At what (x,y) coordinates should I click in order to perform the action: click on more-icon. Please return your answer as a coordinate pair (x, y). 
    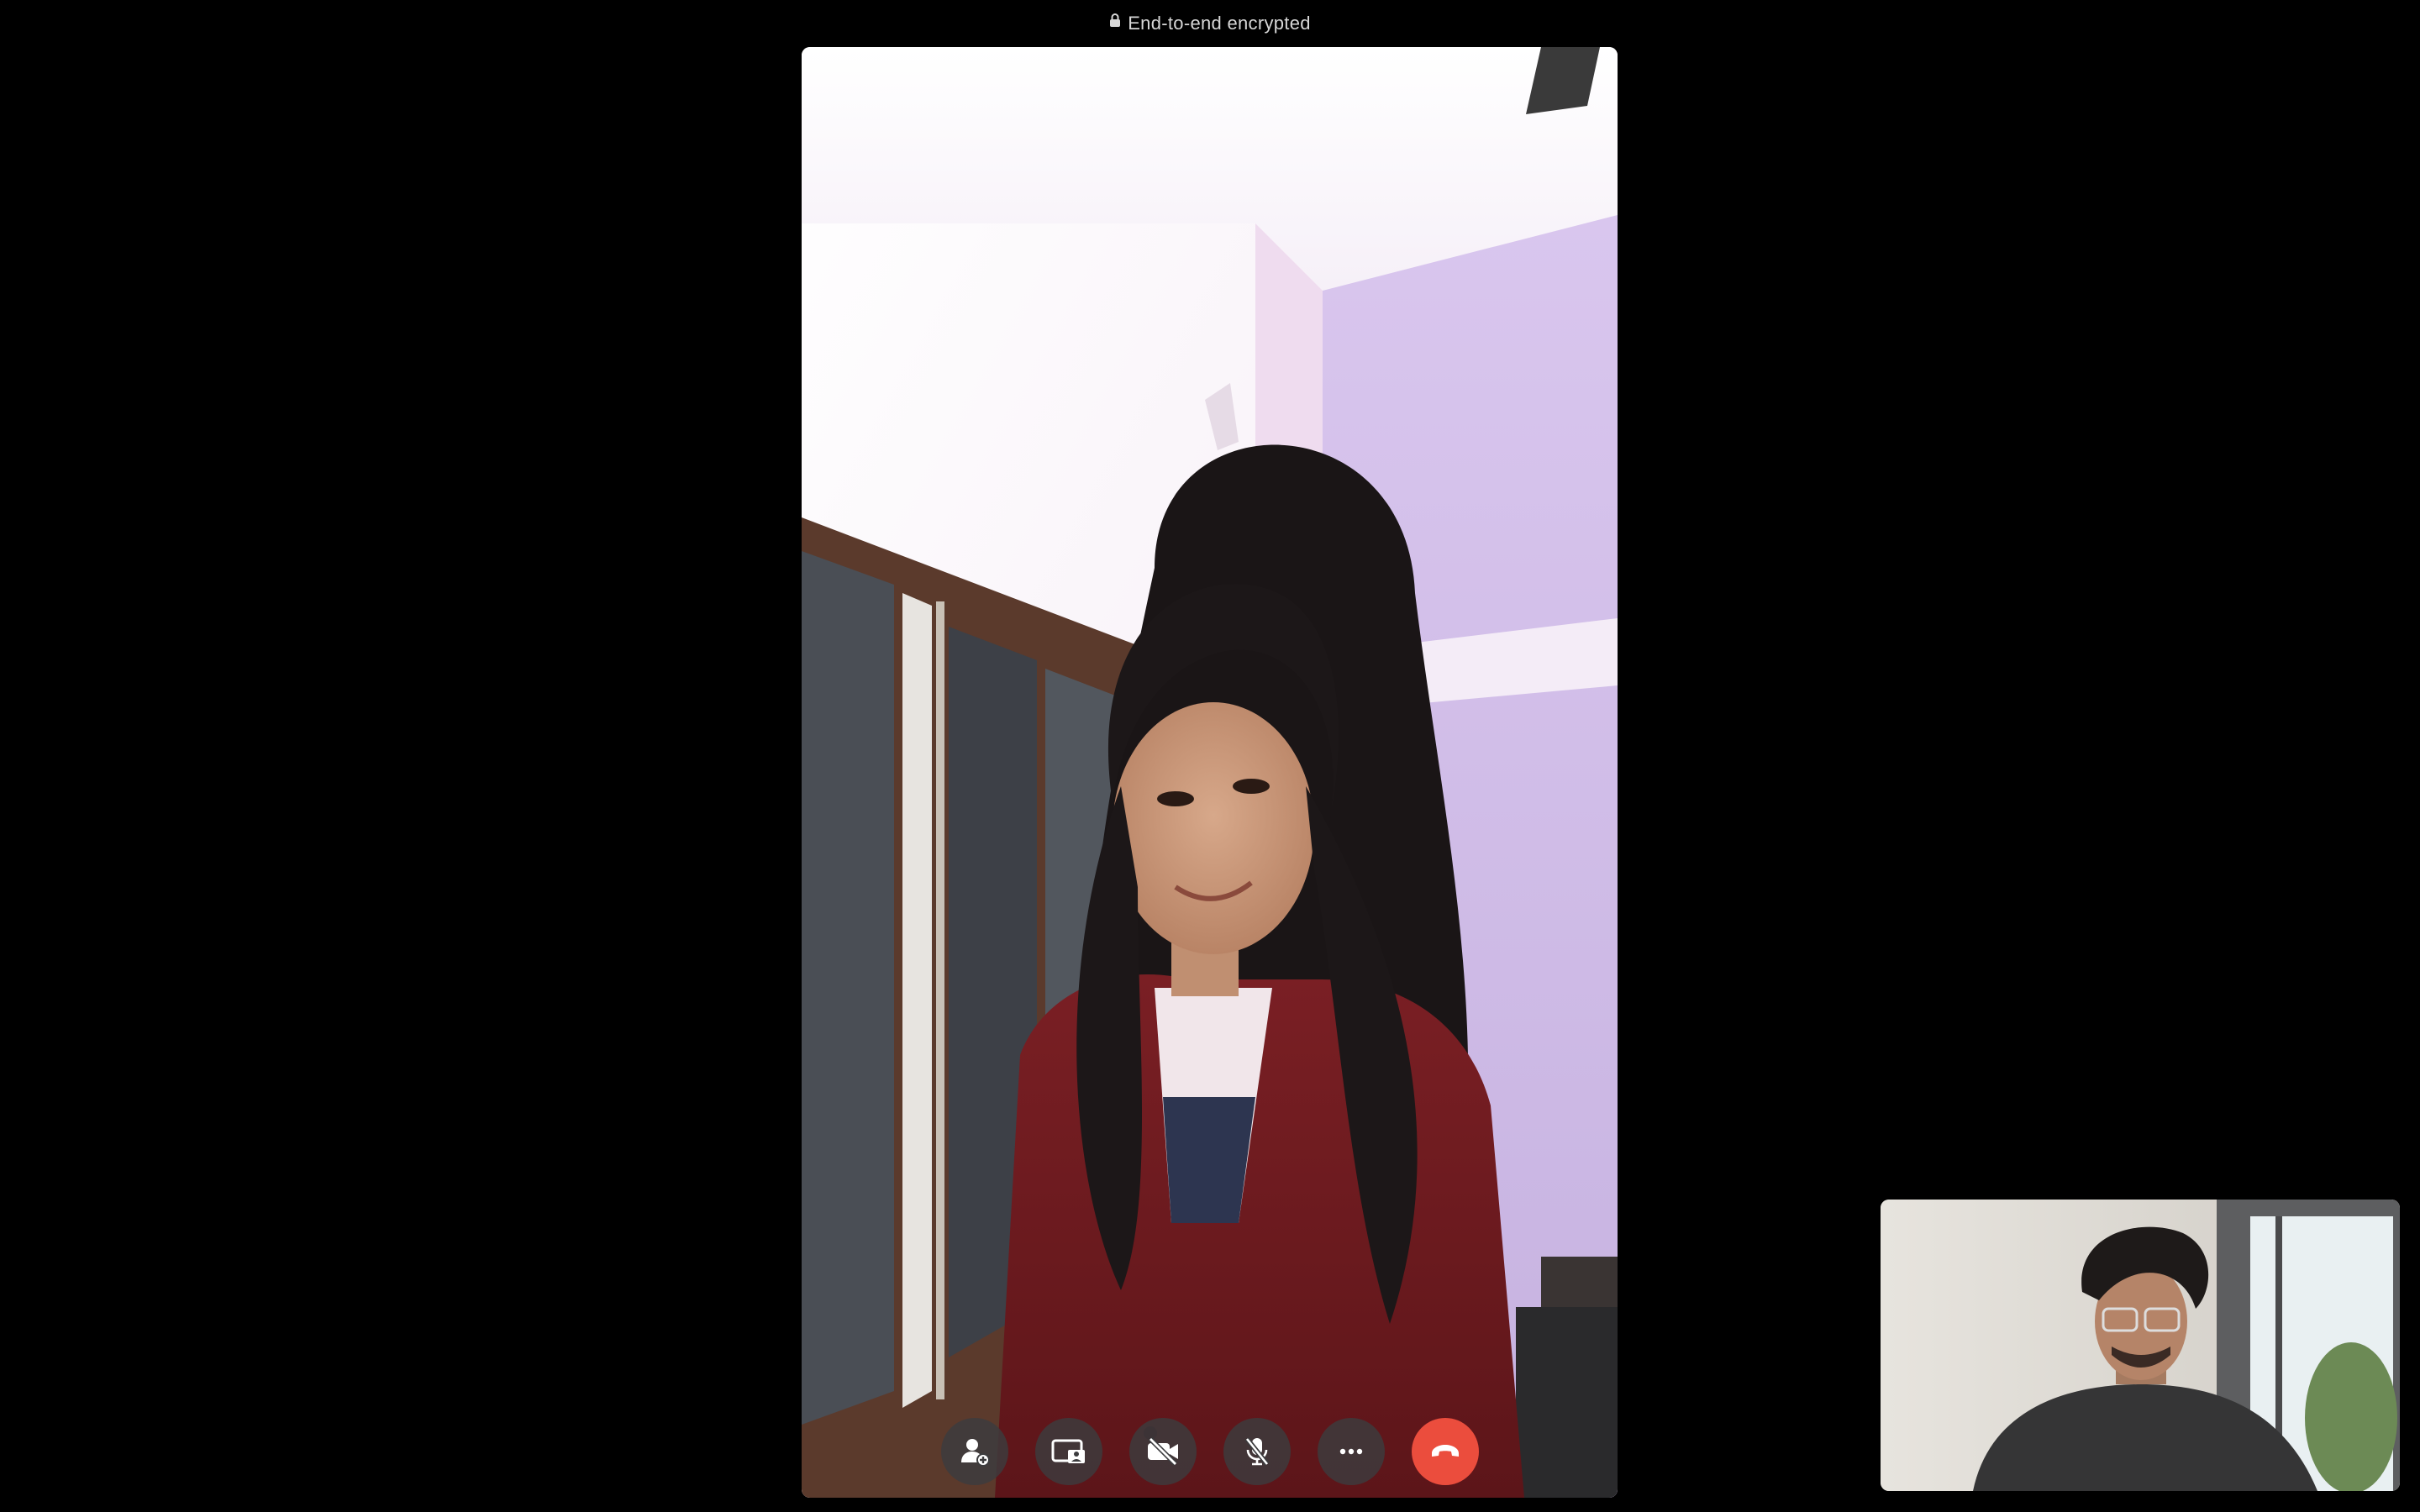
    Looking at the image, I should click on (1351, 1451).